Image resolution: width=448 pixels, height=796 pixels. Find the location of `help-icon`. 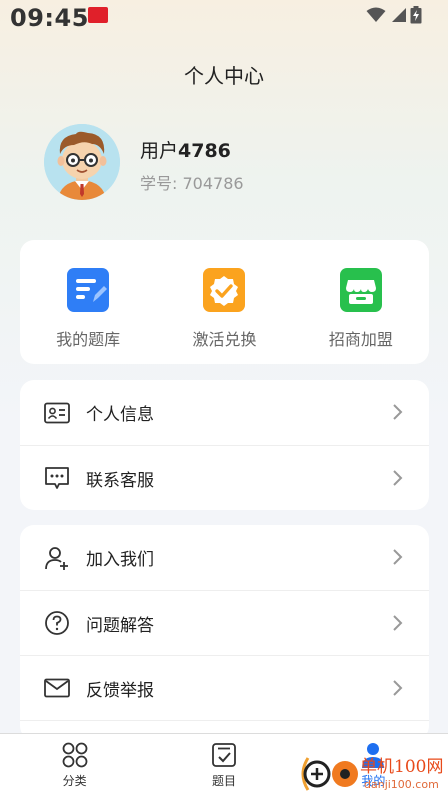

help-icon is located at coordinates (57, 623).